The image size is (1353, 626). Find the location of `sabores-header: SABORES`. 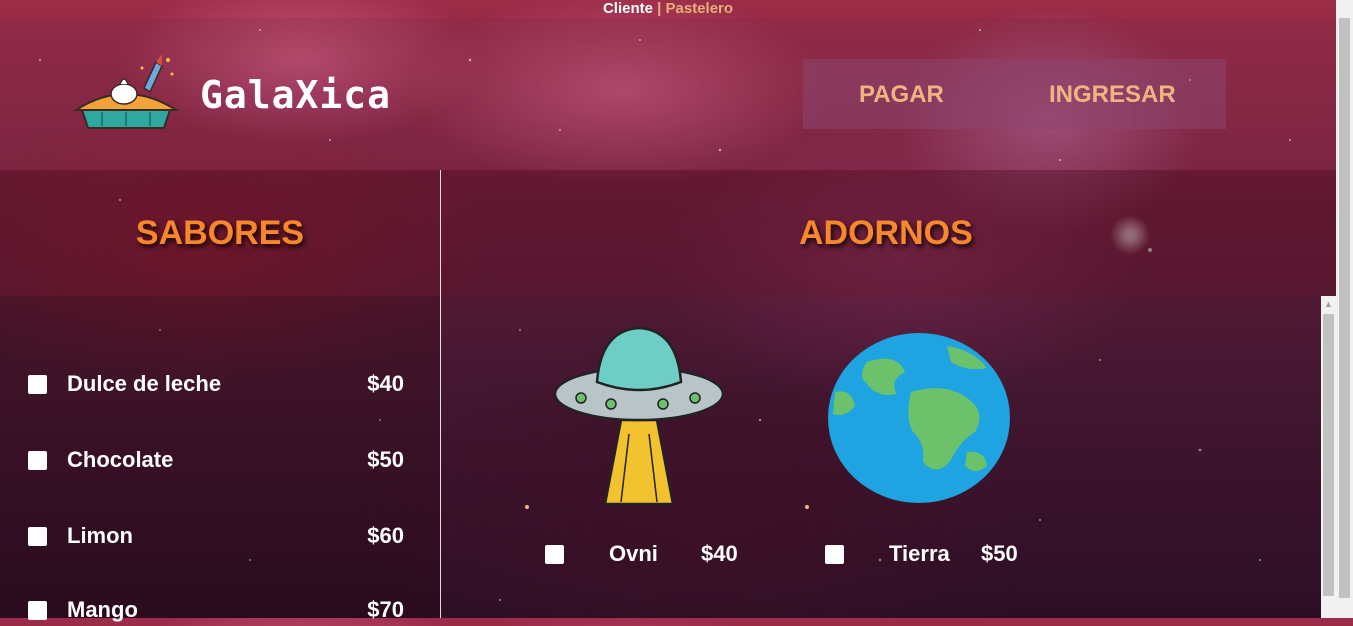

sabores-header: SABORES is located at coordinates (220, 233).